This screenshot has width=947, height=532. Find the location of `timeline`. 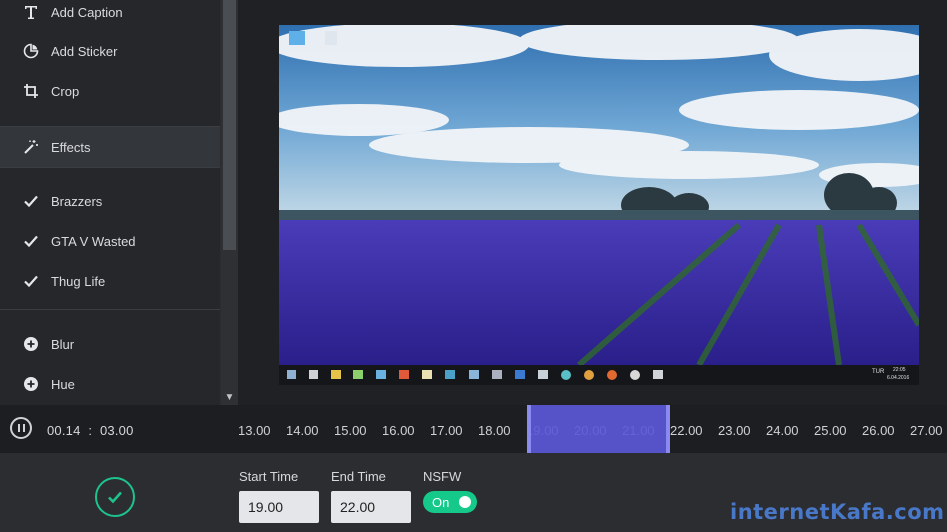

timeline is located at coordinates (473, 429).